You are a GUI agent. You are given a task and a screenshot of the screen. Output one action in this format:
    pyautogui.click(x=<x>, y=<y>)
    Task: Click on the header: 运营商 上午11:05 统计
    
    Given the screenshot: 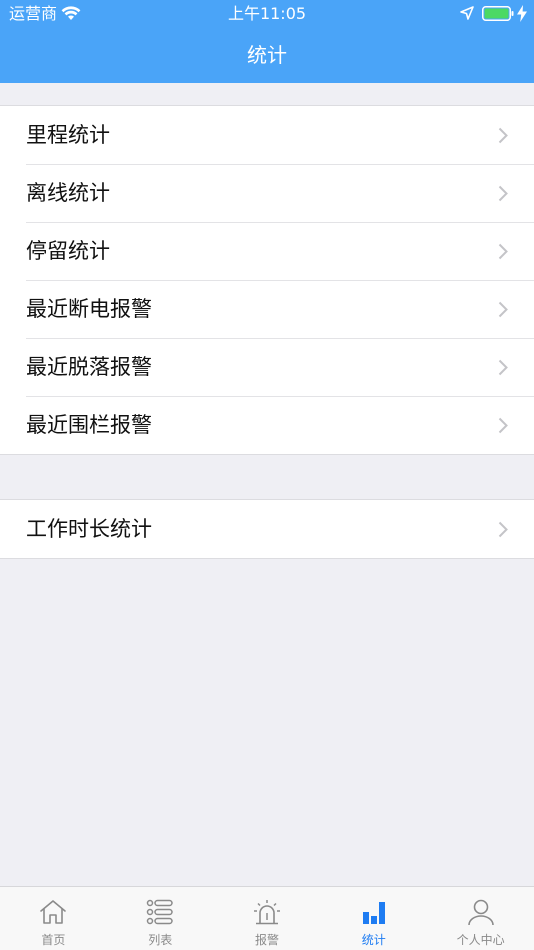 What is the action you would take?
    pyautogui.click(x=267, y=41)
    